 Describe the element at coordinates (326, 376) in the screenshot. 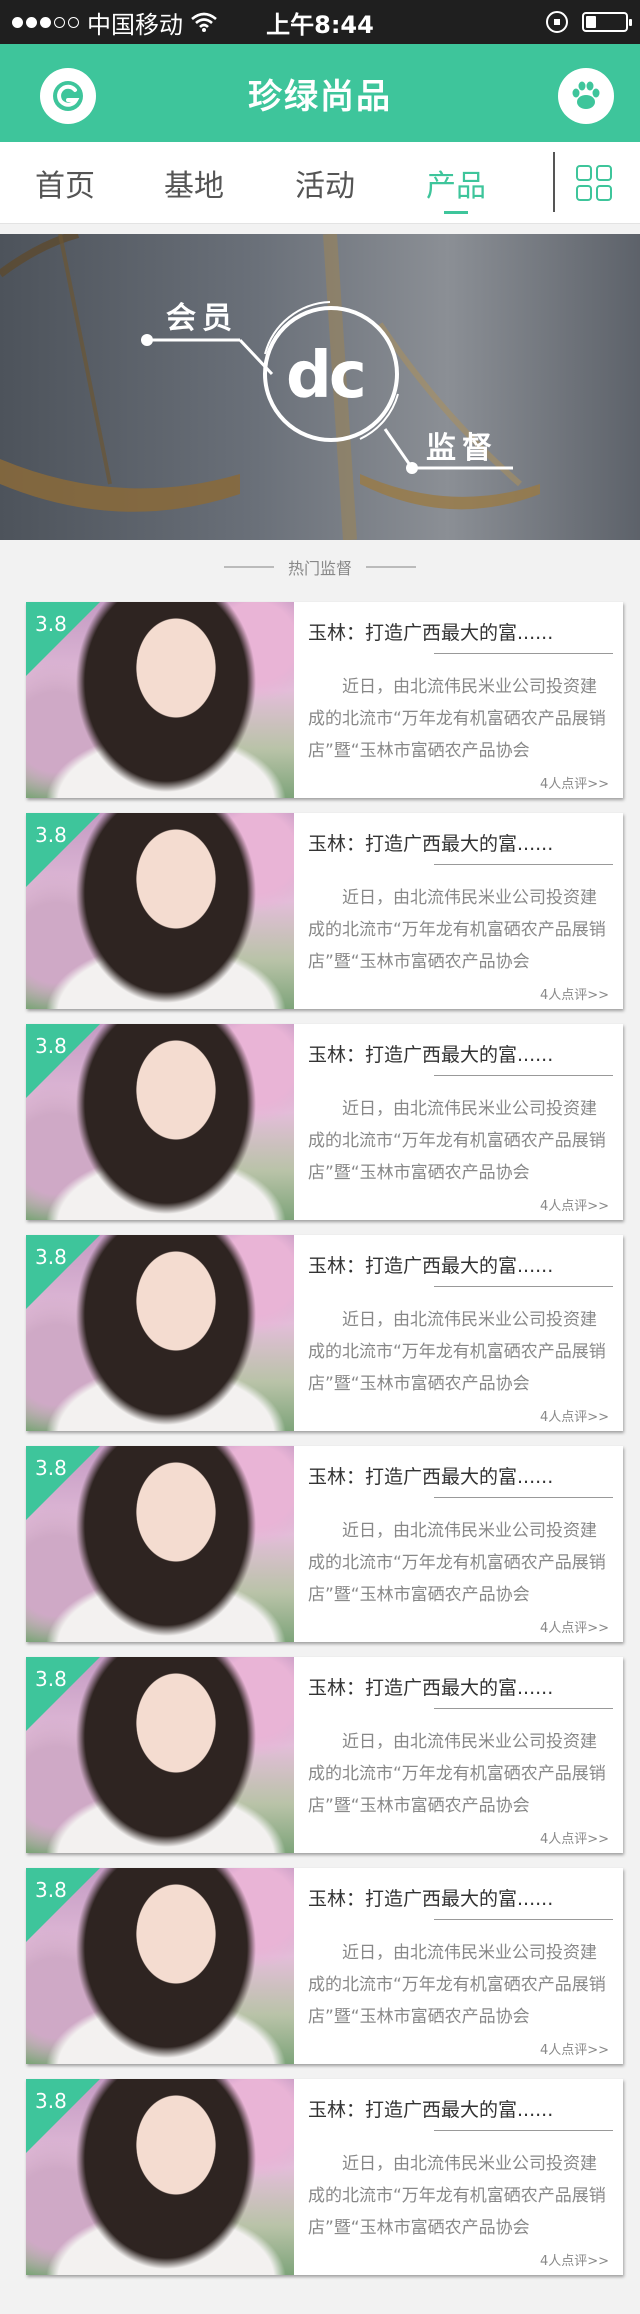

I see `banner-logo: dc` at that location.